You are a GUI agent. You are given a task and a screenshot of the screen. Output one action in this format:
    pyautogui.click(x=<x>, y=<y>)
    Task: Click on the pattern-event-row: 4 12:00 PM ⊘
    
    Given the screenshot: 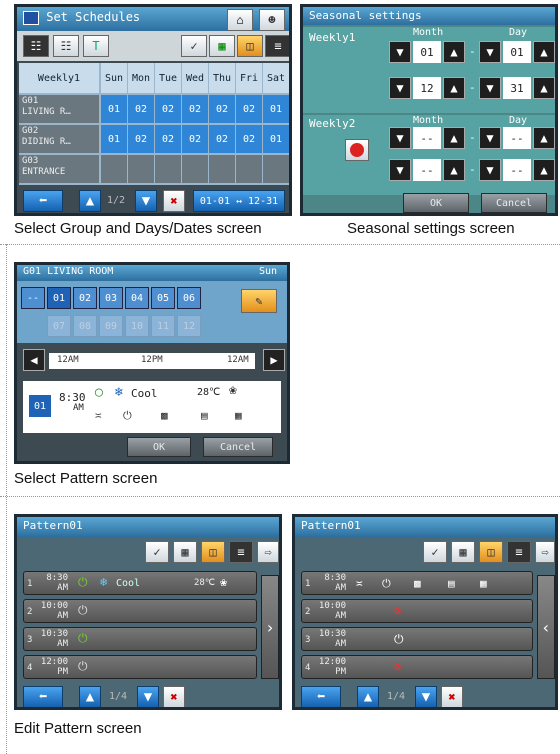 What is the action you would take?
    pyautogui.click(x=417, y=667)
    